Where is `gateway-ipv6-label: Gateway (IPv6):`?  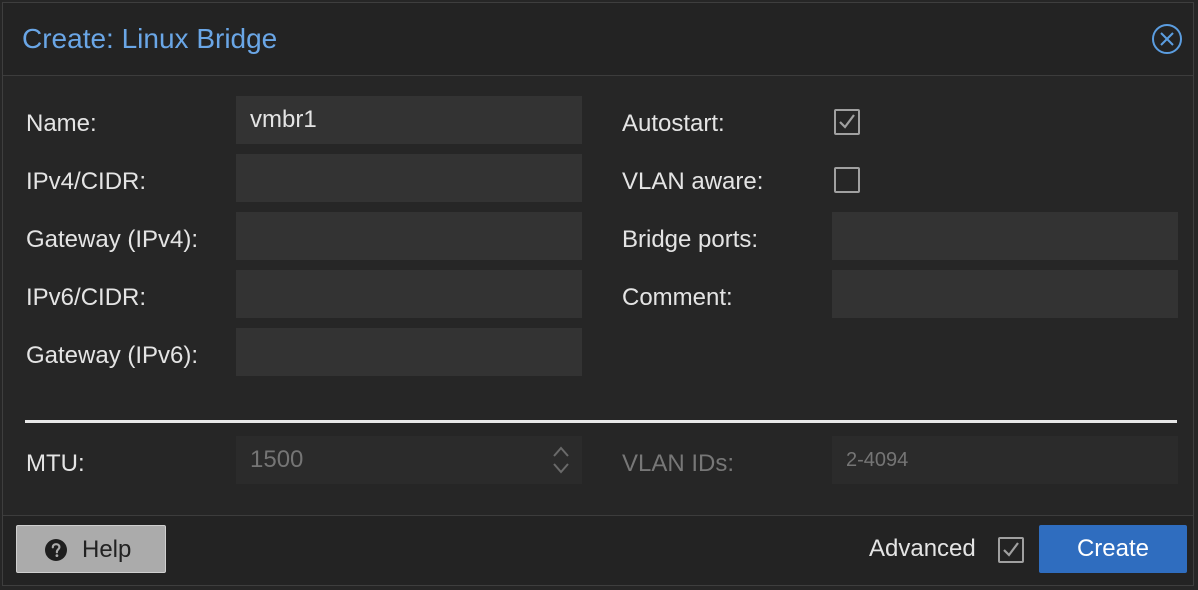 gateway-ipv6-label: Gateway (IPv6): is located at coordinates (112, 355).